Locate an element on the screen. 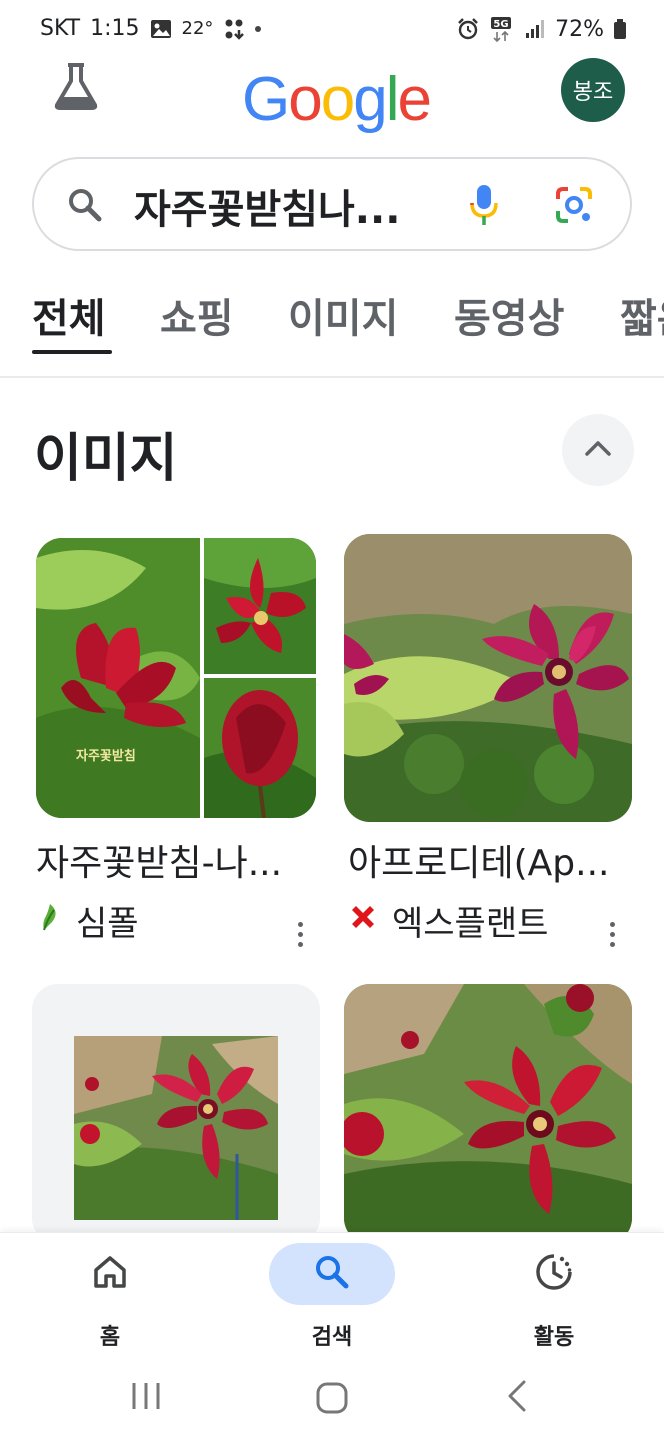 This screenshot has height=1440, width=664. network-5g-icon: 5G is located at coordinates (502, 29).